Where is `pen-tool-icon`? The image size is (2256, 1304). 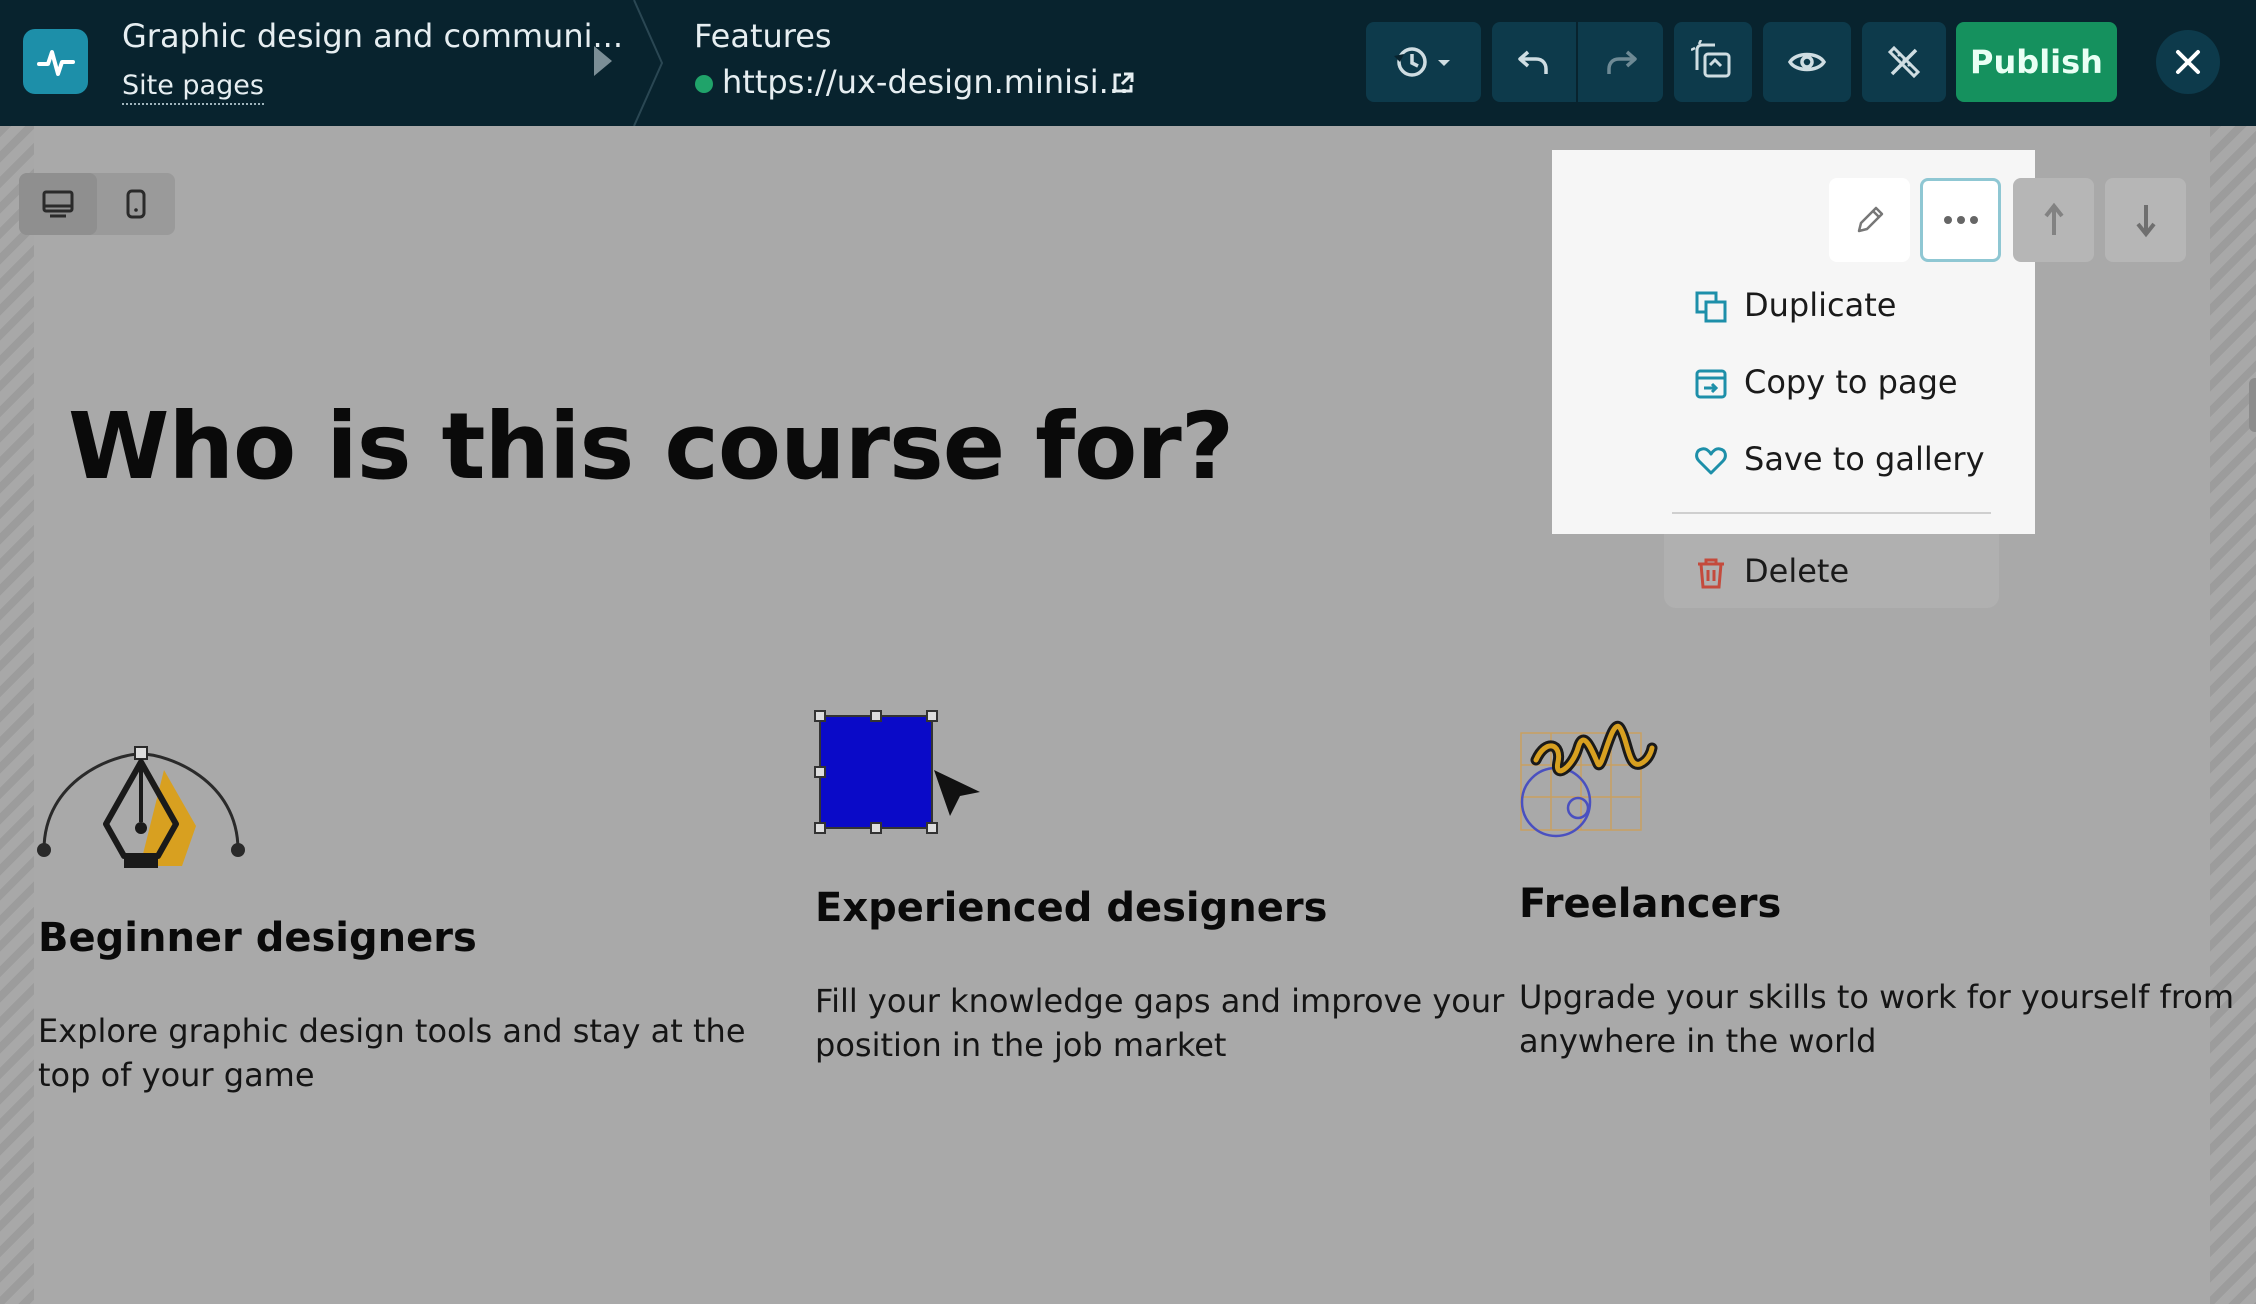 pen-tool-icon is located at coordinates (141, 807).